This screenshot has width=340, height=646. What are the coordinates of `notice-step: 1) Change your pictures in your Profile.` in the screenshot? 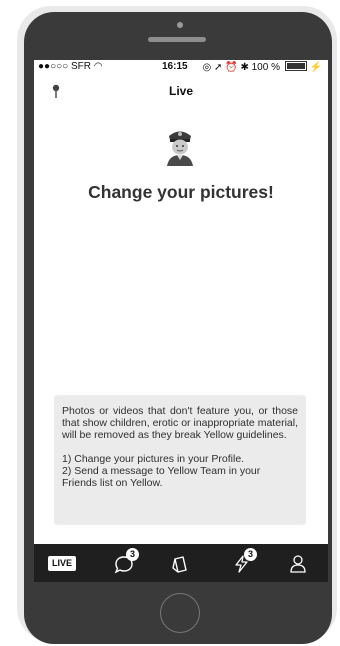 It's located at (153, 459).